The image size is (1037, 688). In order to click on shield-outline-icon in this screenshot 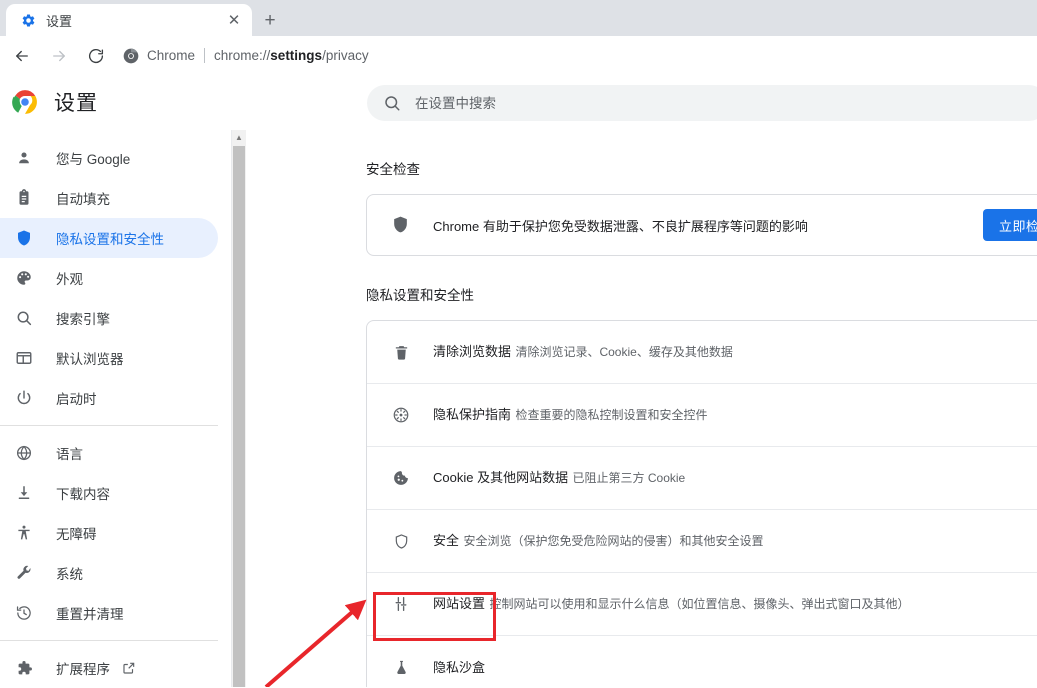, I will do `click(401, 541)`.